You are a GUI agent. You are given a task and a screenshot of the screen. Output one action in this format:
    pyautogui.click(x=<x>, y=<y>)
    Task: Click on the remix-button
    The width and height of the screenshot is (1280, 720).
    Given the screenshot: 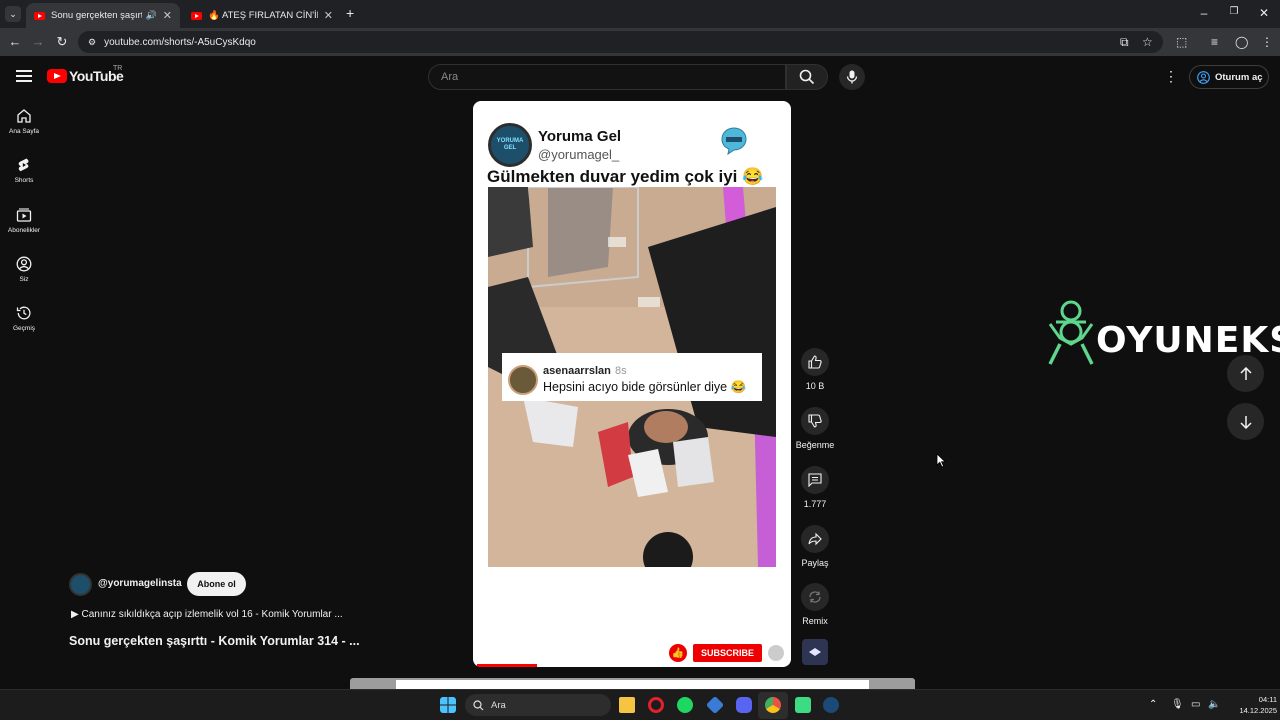 What is the action you would take?
    pyautogui.click(x=815, y=597)
    